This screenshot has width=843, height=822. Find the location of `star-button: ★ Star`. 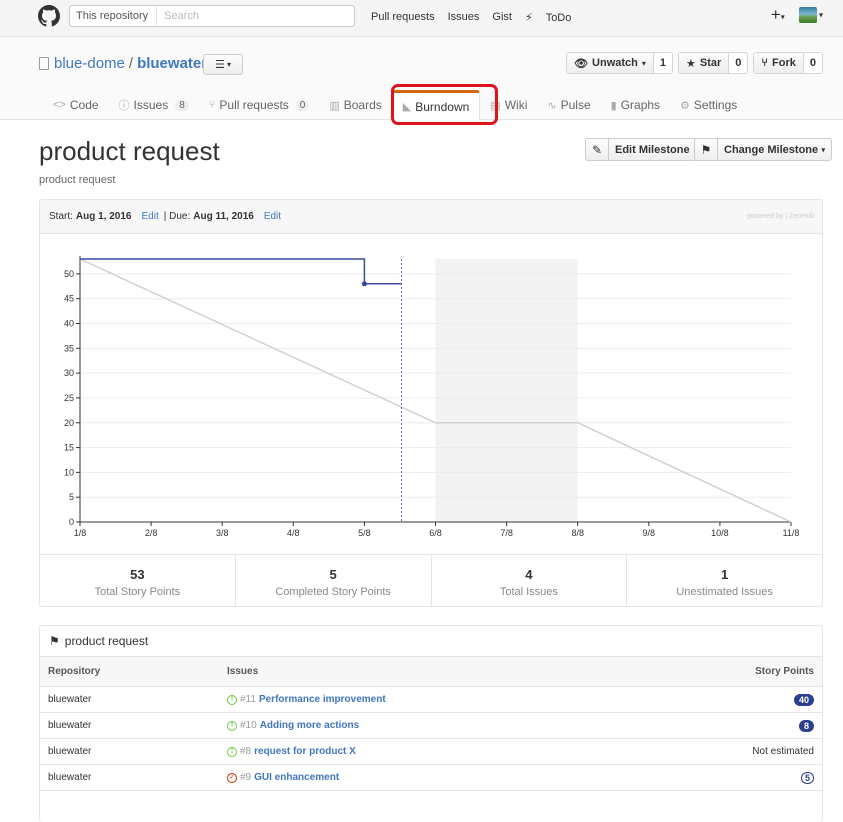

star-button: ★ Star is located at coordinates (704, 63).